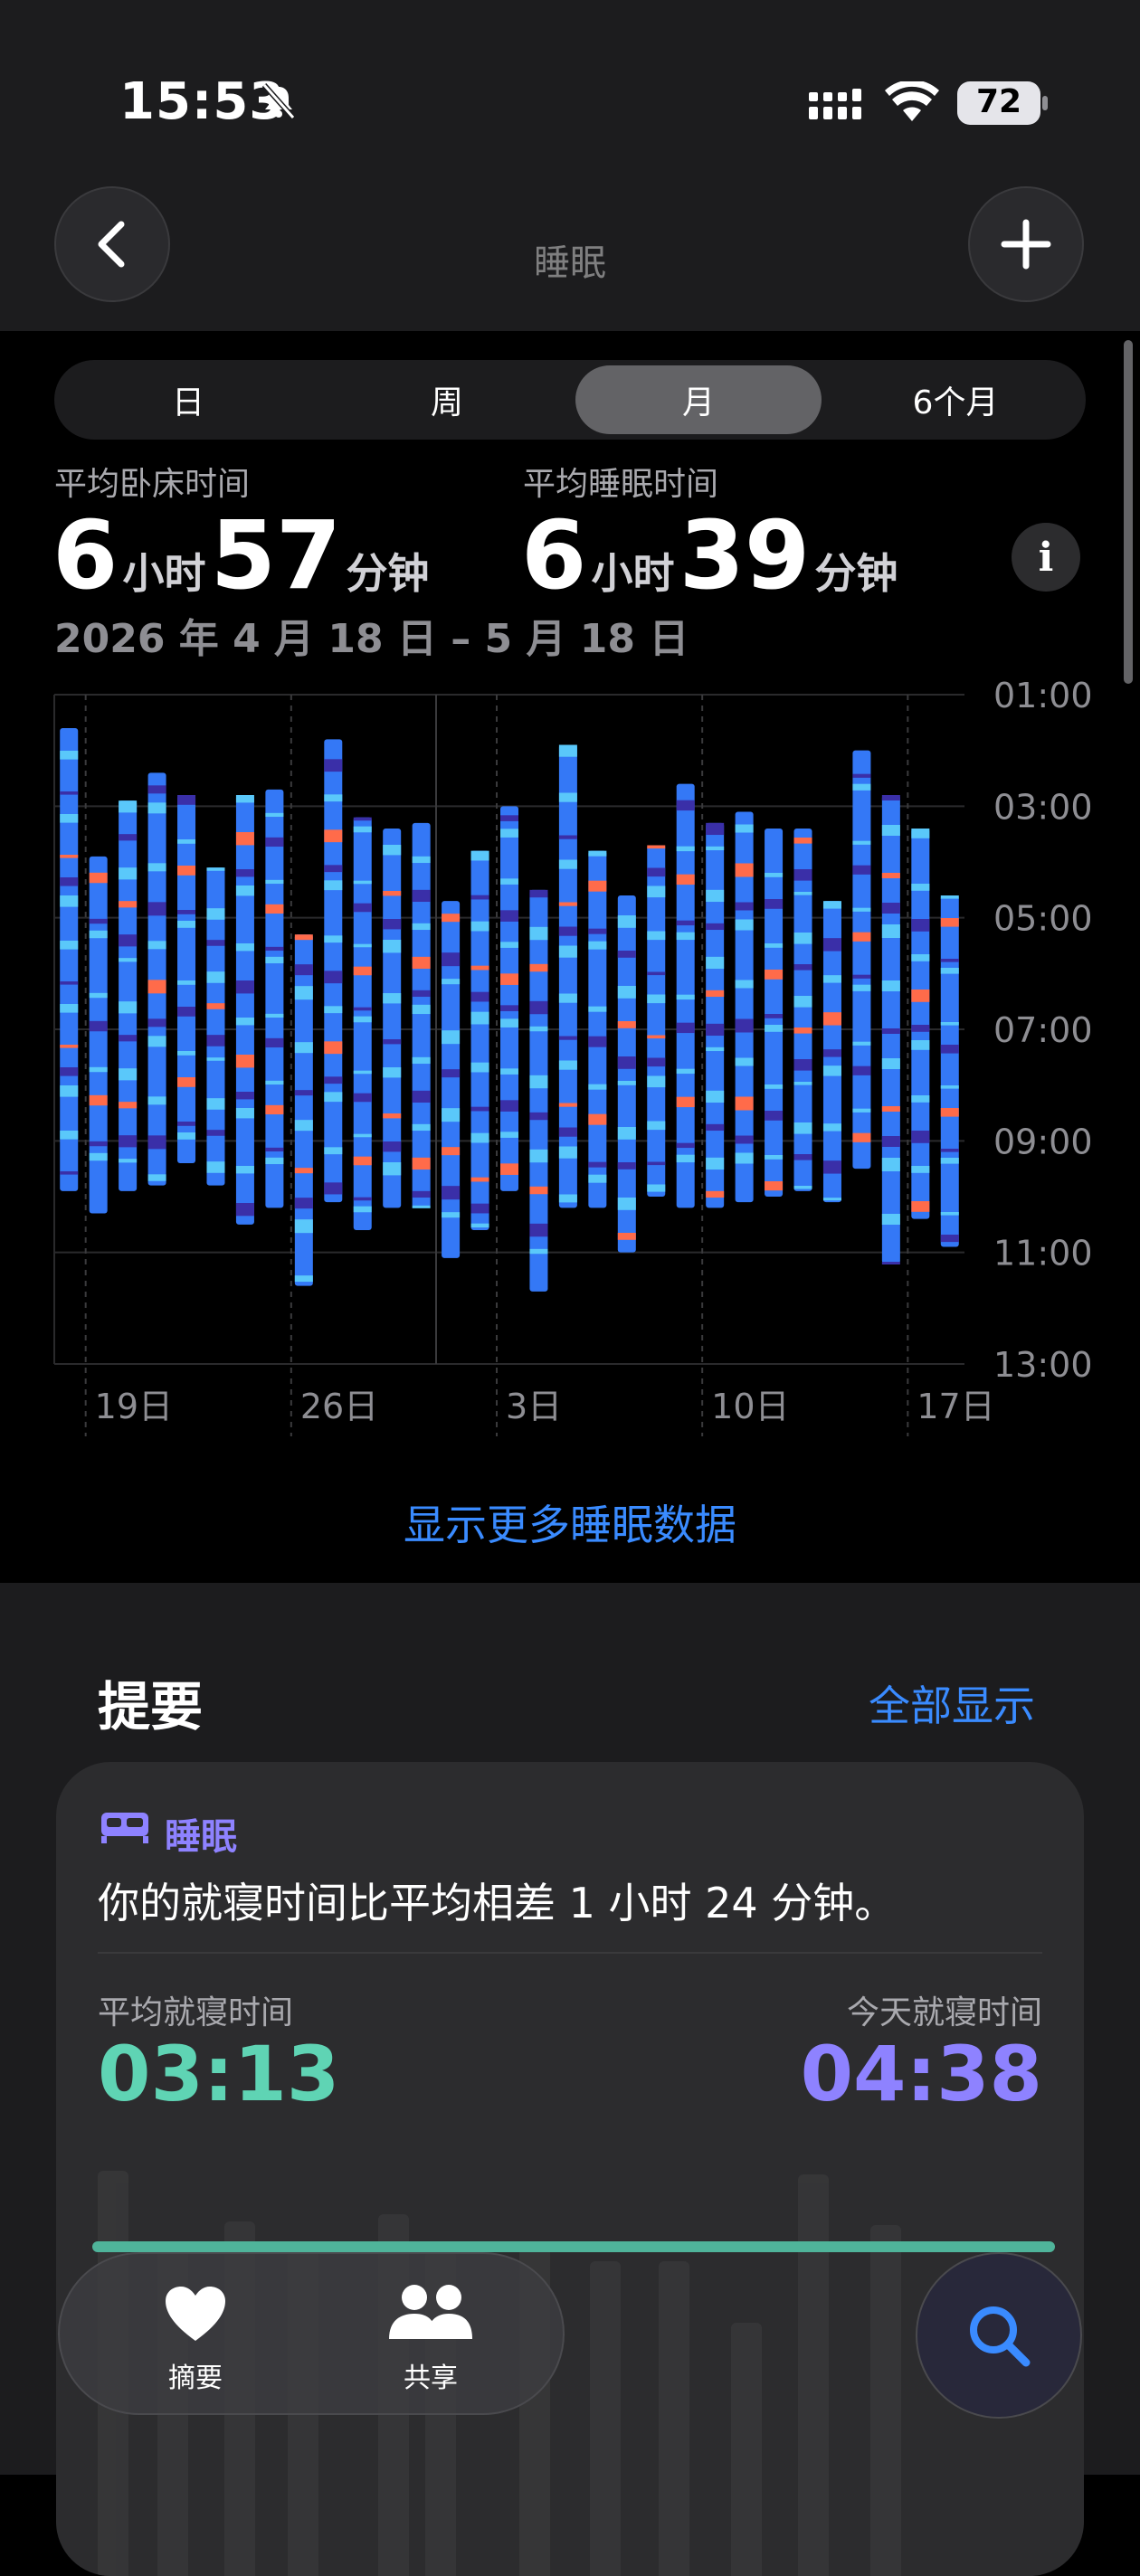  I want to click on segment-6-months: 6个月, so click(955, 400).